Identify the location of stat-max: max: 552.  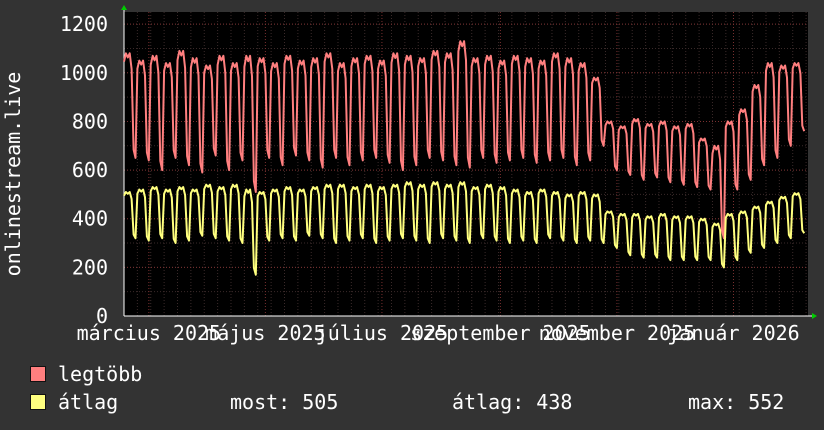
(736, 402).